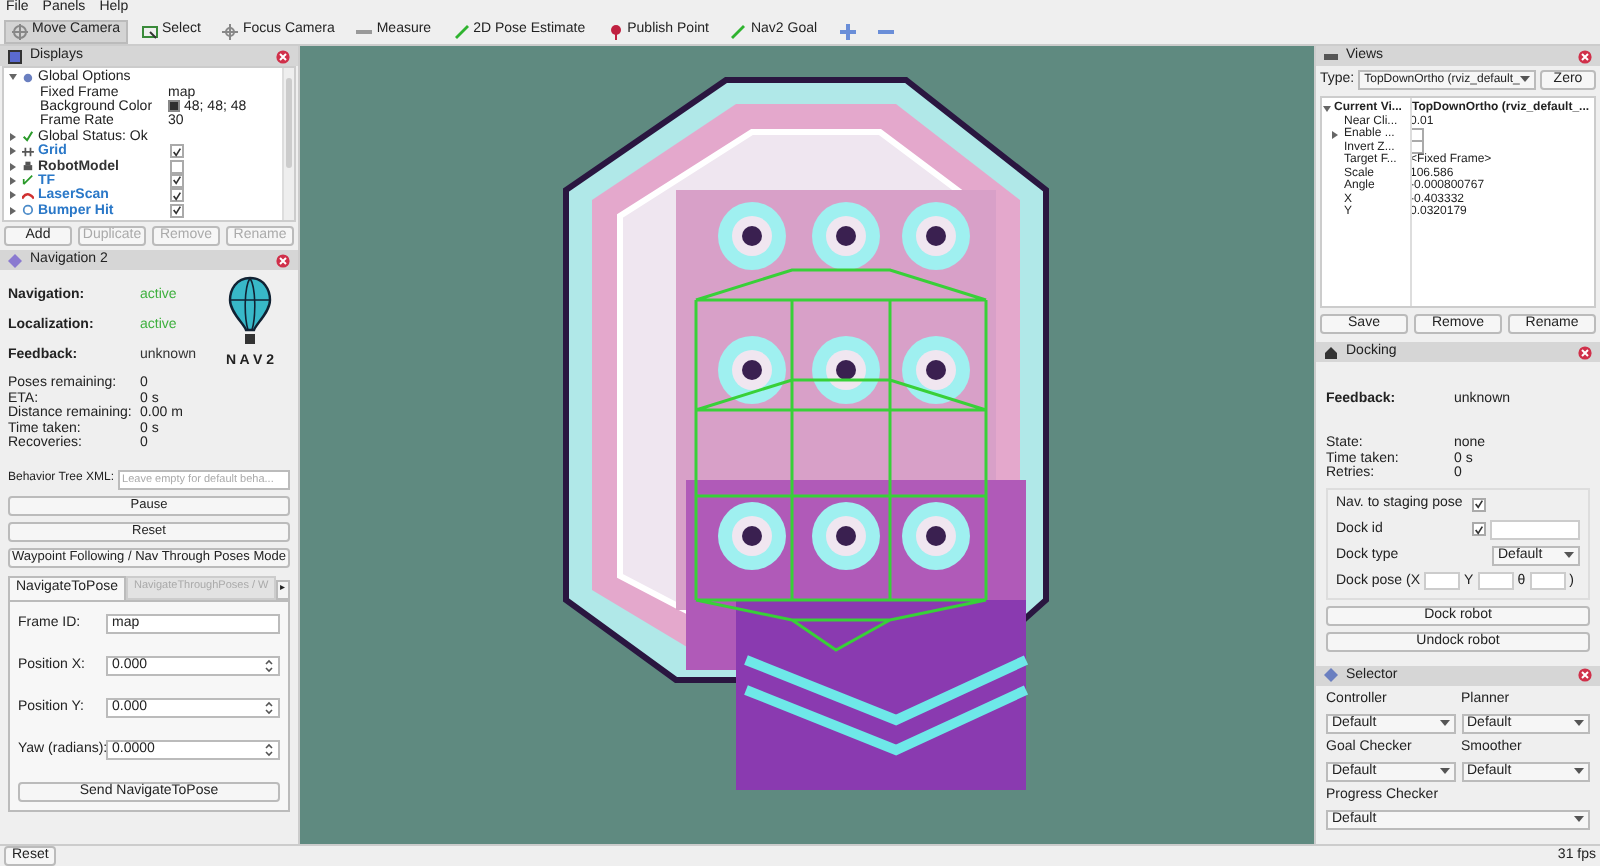 This screenshot has height=866, width=1600. Describe the element at coordinates (28, 77) in the screenshot. I see `options-icon` at that location.